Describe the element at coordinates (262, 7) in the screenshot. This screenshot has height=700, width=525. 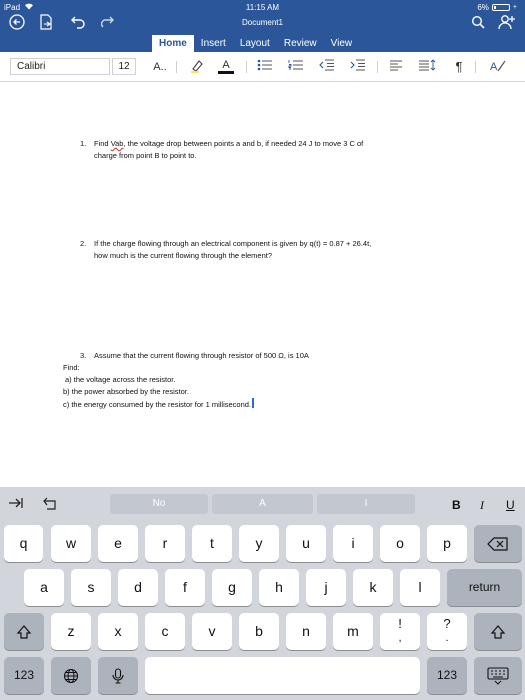
I see `status-time: 11:15 AM` at that location.